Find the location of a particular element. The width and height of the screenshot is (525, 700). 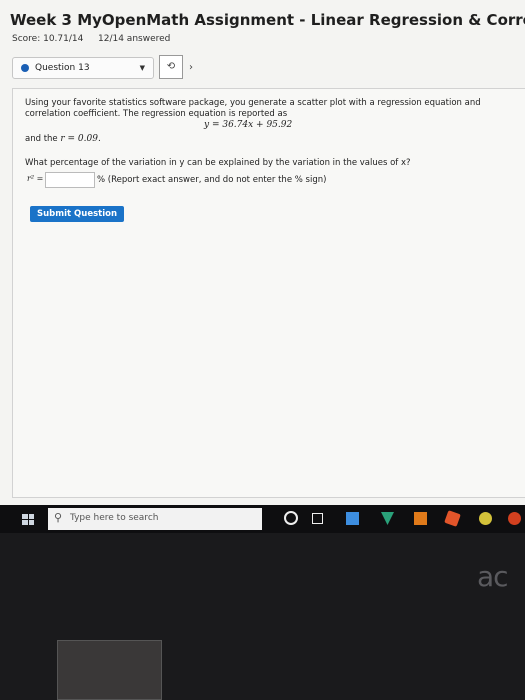

question-select-label: Question 13 is located at coordinates (62, 68).